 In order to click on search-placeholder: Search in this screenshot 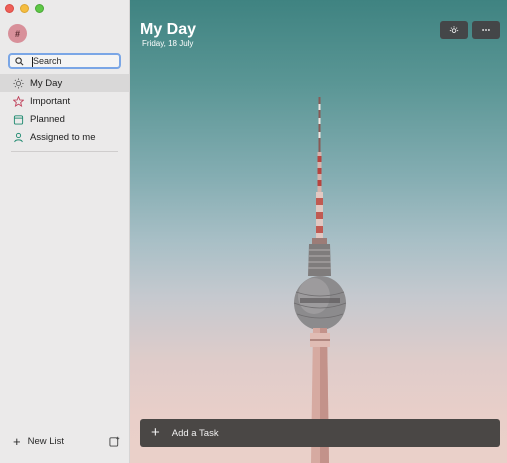, I will do `click(47, 61)`.